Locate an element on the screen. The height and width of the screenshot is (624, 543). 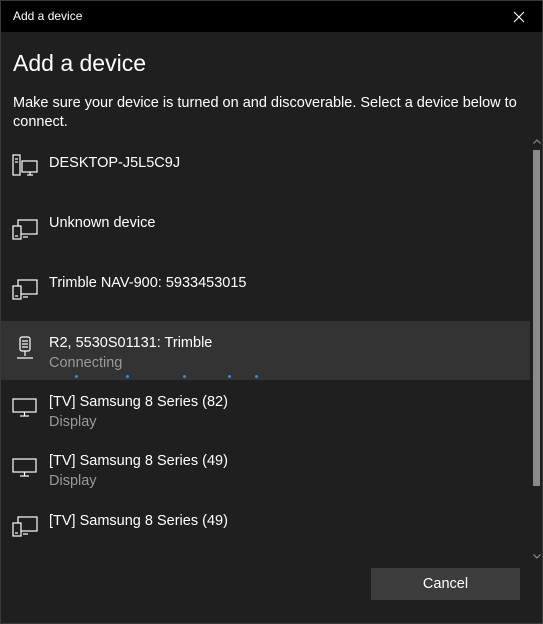
device-name: R2, 5530S01131: Trimble is located at coordinates (131, 343).